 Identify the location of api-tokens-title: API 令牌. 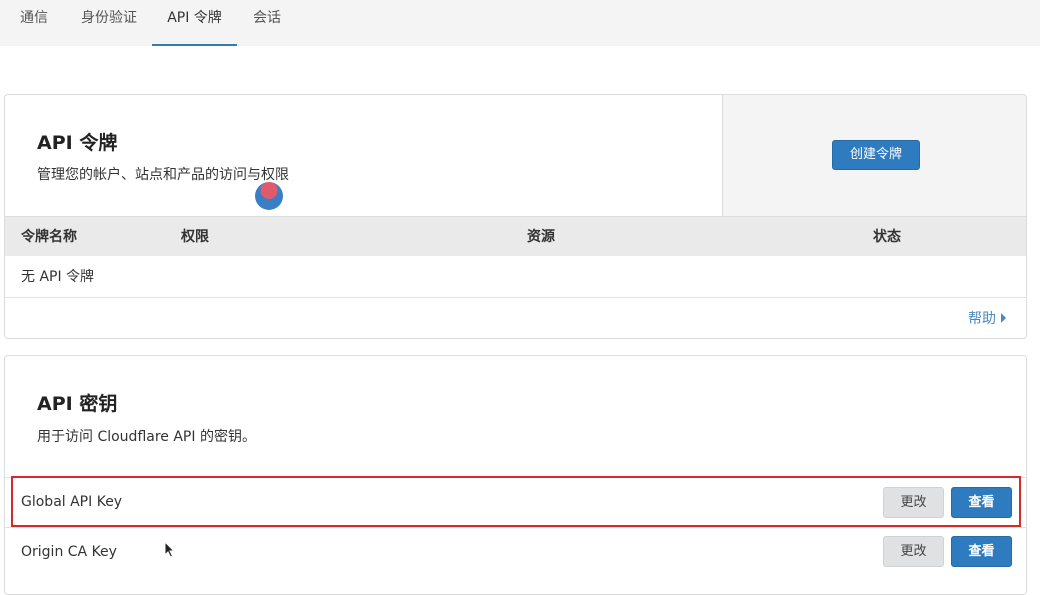
(77, 143).